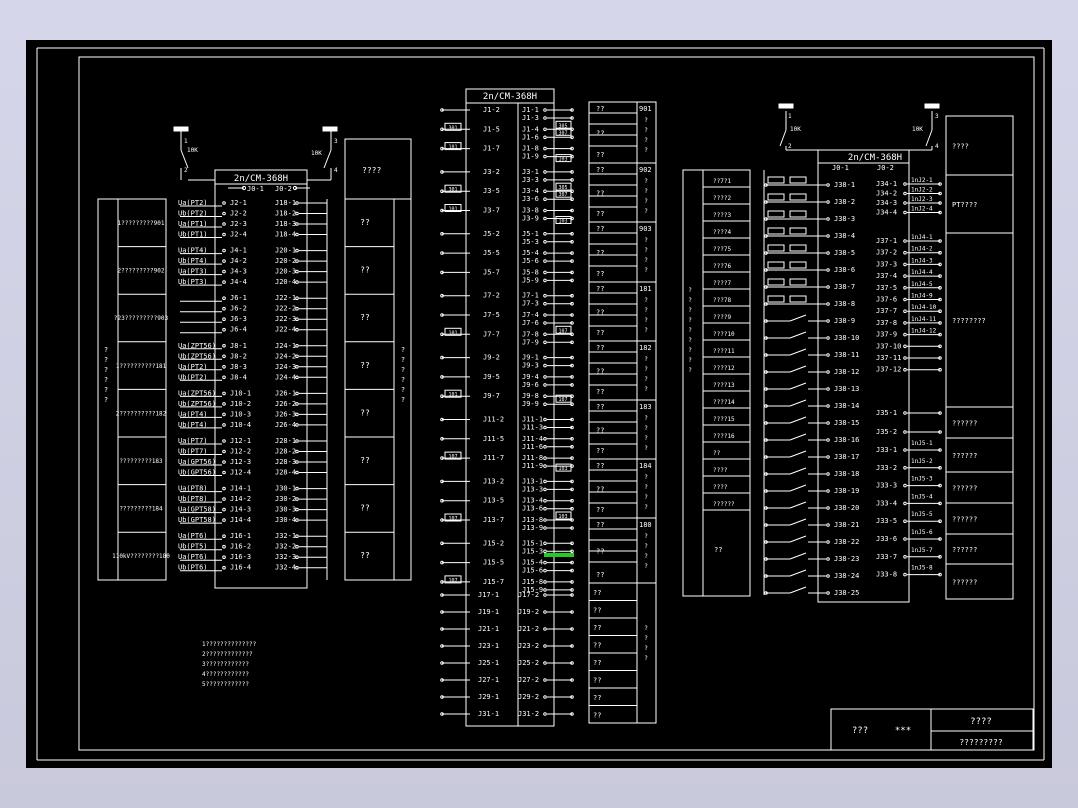 This screenshot has height=808, width=1078. Describe the element at coordinates (285, 356) in the screenshot. I see `terminal-label: J24-2` at that location.